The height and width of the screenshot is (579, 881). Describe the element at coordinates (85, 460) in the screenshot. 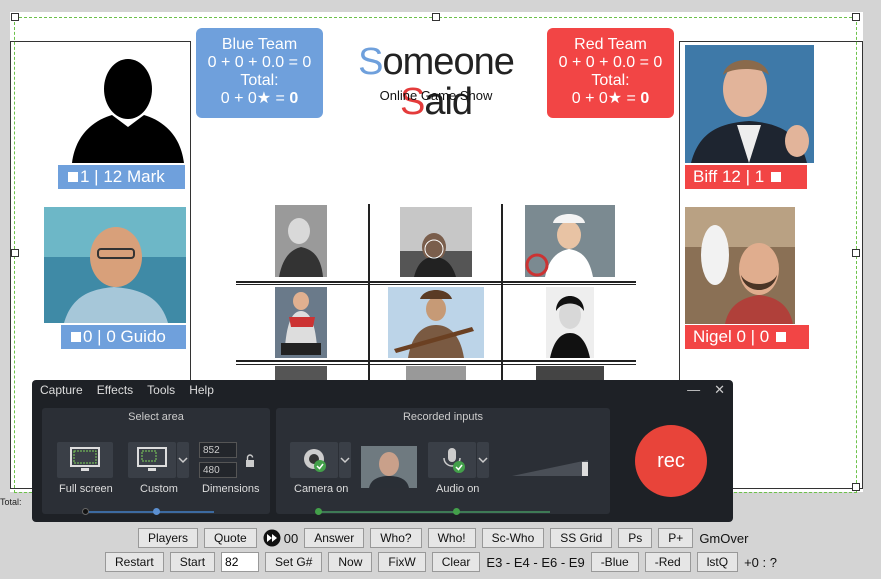

I see `full-screen-button` at that location.